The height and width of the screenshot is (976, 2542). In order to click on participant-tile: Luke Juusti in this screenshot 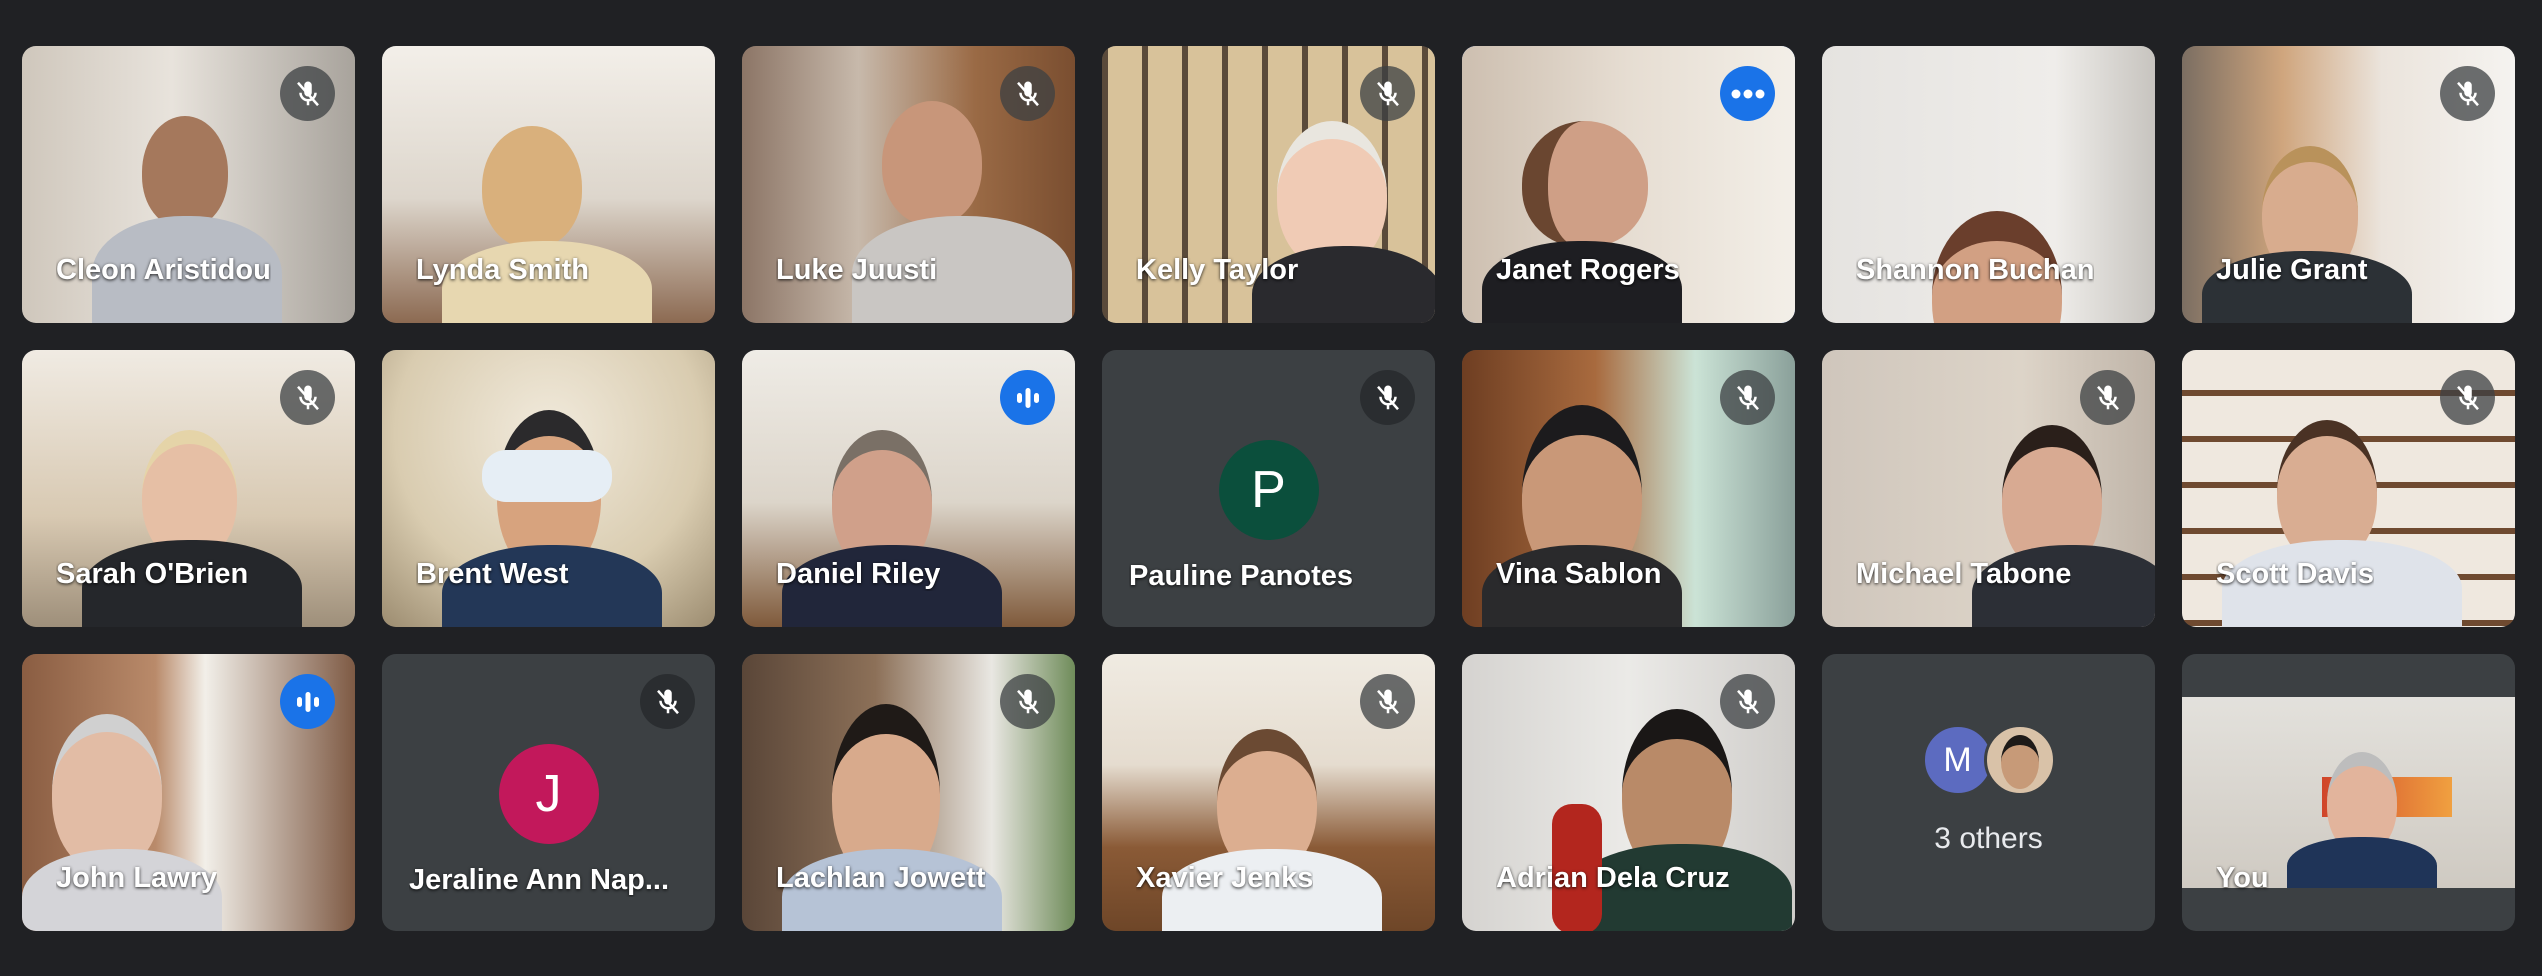, I will do `click(908, 184)`.